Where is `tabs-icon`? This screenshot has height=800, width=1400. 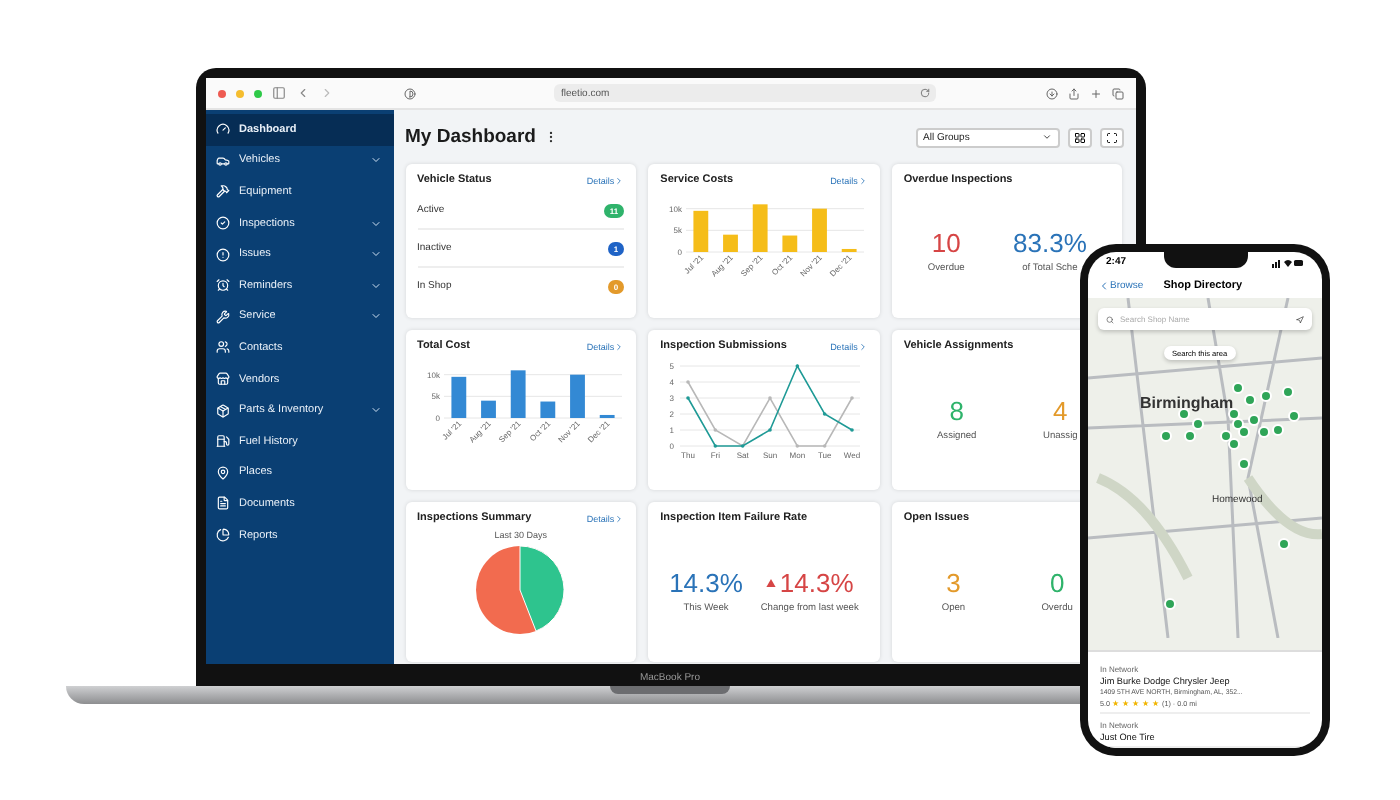
tabs-icon is located at coordinates (1117, 93).